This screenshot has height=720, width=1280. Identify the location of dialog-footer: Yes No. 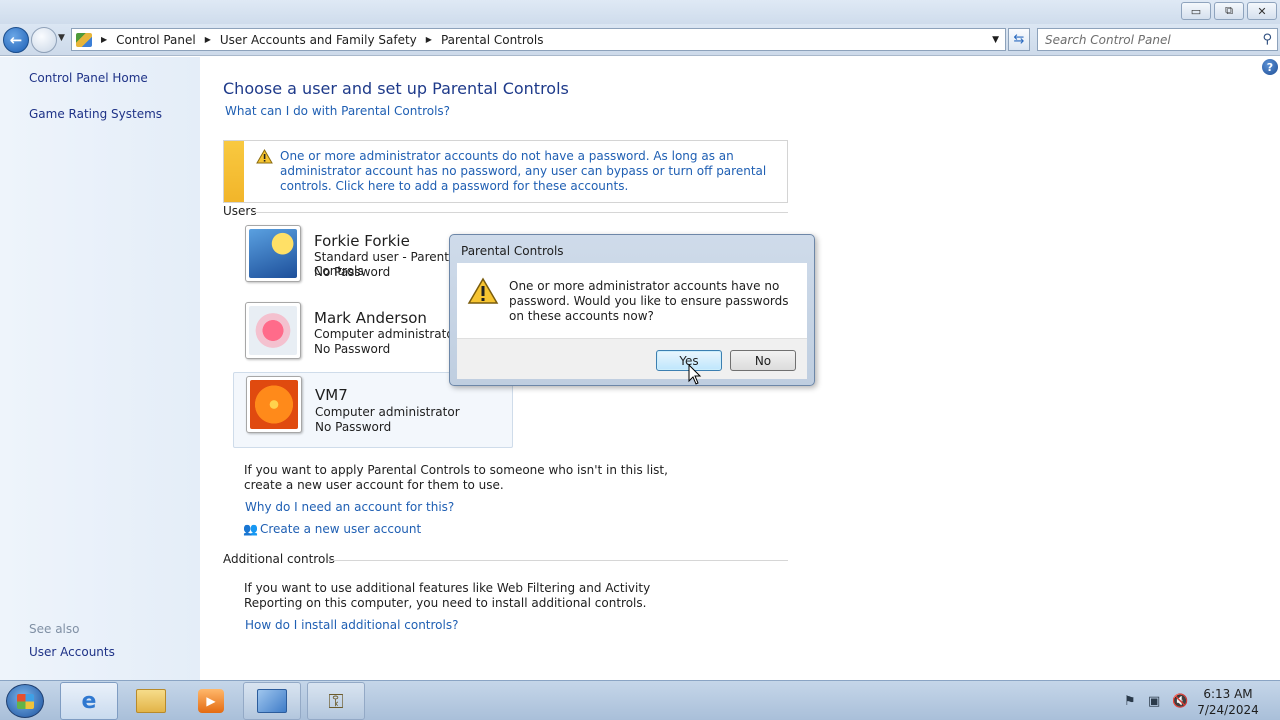
(632, 358).